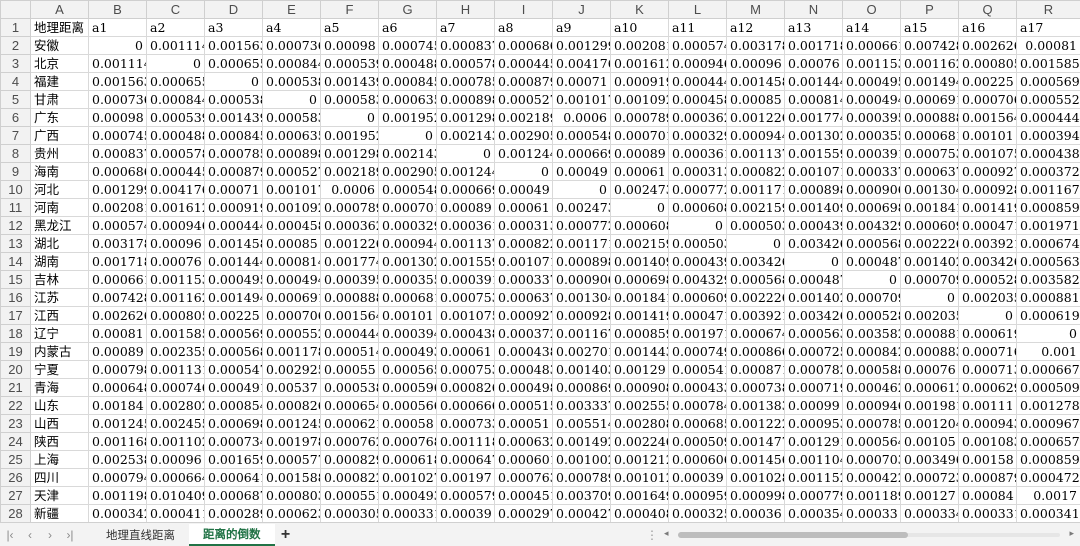 This screenshot has width=1080, height=546. I want to click on table-cell: 0.000805, so click(988, 64).